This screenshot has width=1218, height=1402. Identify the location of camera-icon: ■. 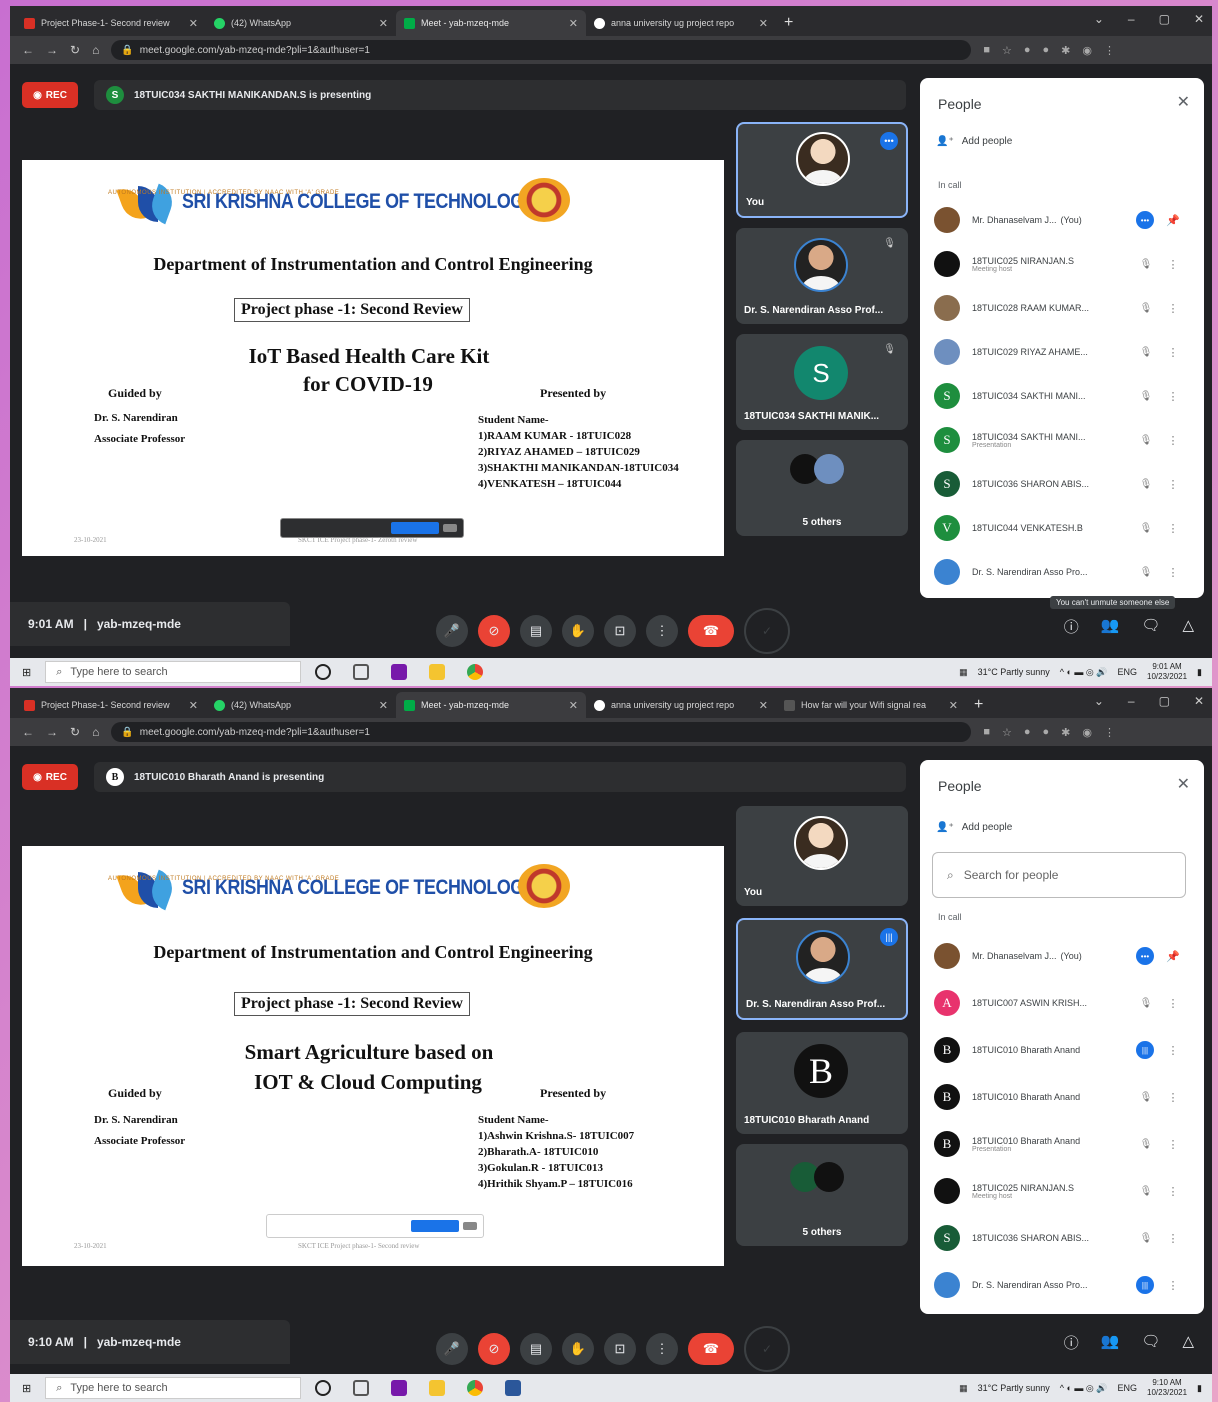
(986, 50).